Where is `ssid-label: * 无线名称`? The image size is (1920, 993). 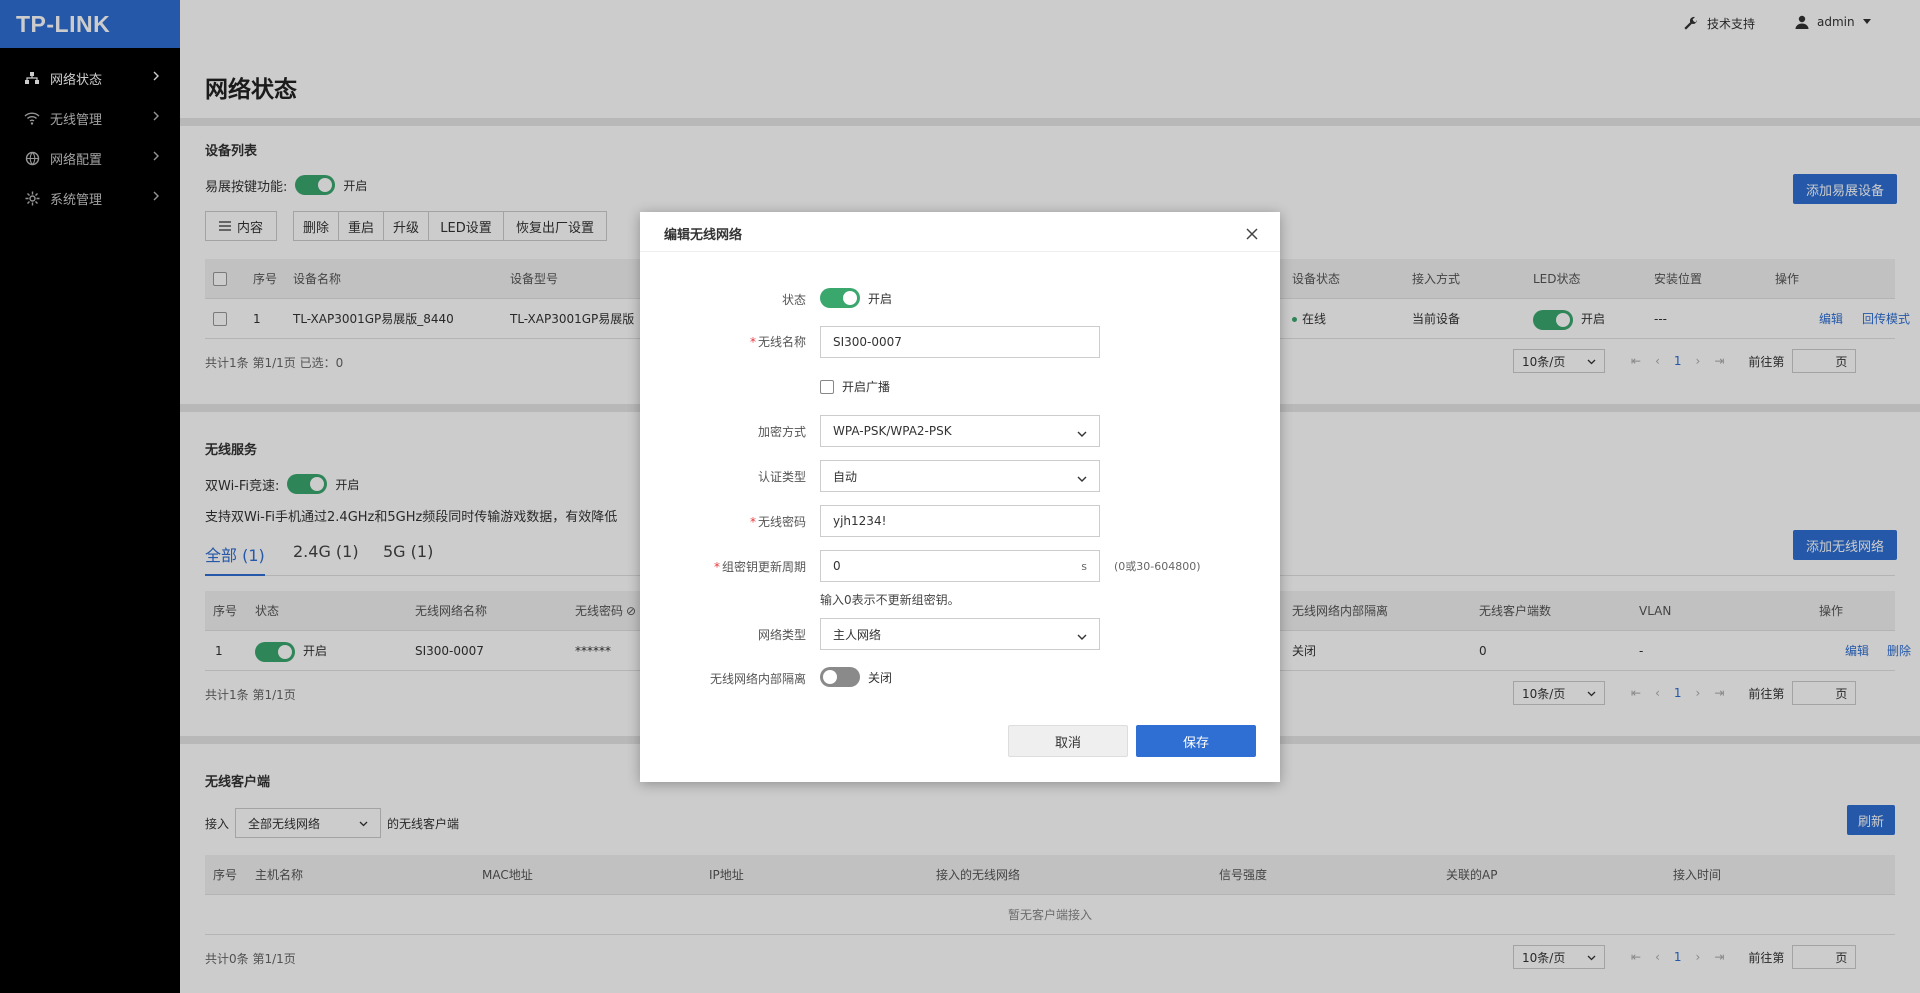 ssid-label: * 无线名称 is located at coordinates (777, 342).